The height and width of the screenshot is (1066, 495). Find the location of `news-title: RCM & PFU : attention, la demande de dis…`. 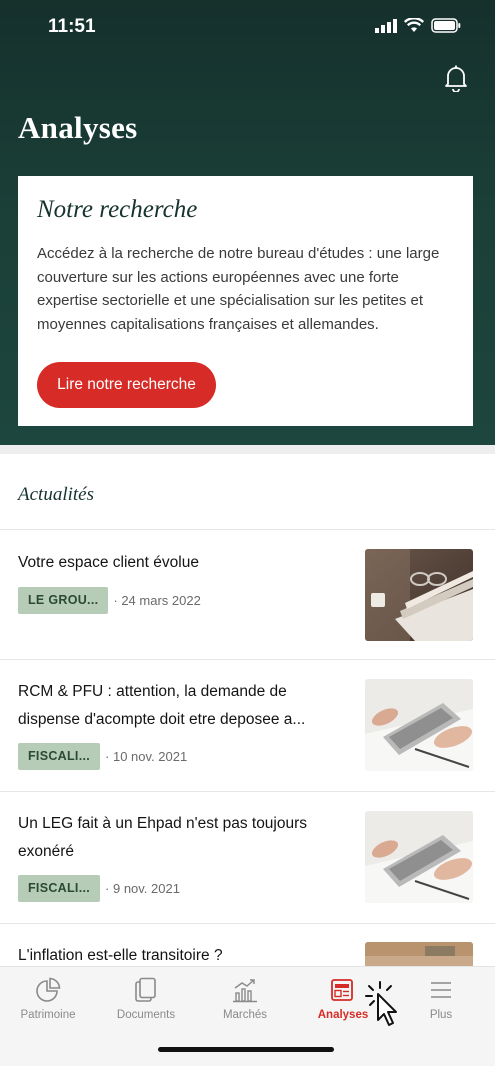

news-title: RCM & PFU : attention, la demande de dis… is located at coordinates (162, 705).